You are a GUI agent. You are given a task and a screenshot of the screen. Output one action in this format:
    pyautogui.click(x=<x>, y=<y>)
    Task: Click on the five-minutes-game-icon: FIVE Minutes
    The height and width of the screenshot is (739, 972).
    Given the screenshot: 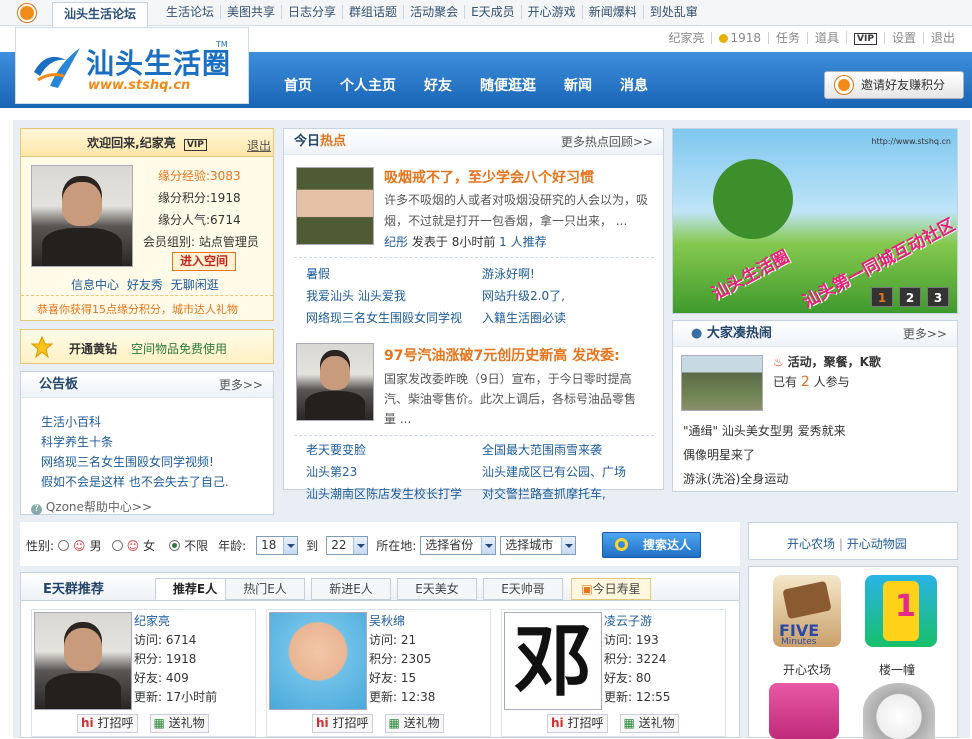 What is the action you would take?
    pyautogui.click(x=807, y=611)
    